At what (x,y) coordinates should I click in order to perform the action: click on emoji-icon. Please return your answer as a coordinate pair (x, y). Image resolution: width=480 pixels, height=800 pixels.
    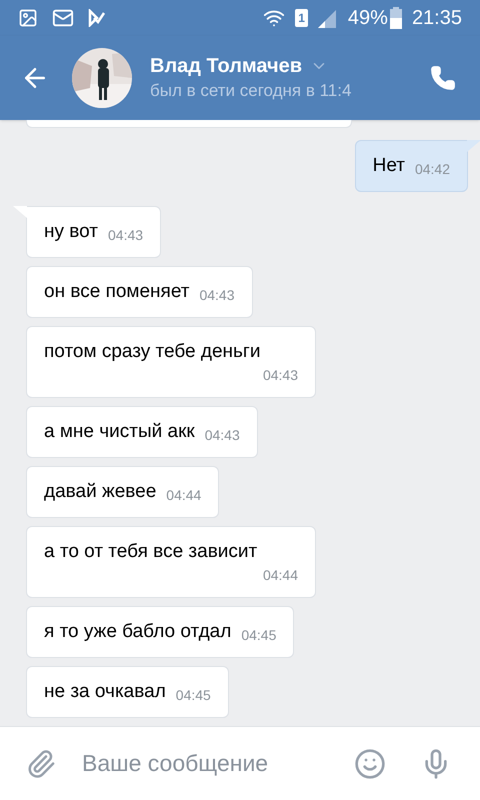
    Looking at the image, I should click on (370, 764).